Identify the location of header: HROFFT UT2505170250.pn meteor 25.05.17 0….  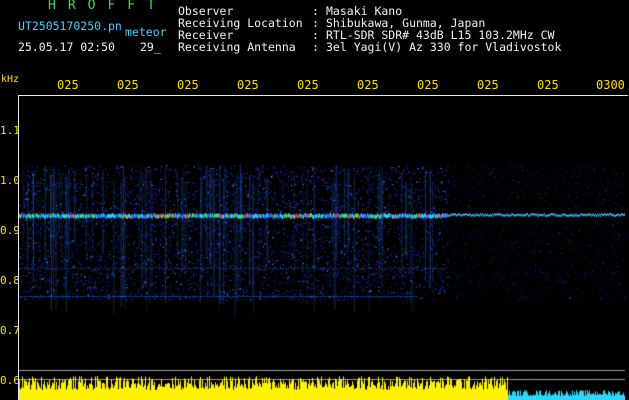
(314, 29).